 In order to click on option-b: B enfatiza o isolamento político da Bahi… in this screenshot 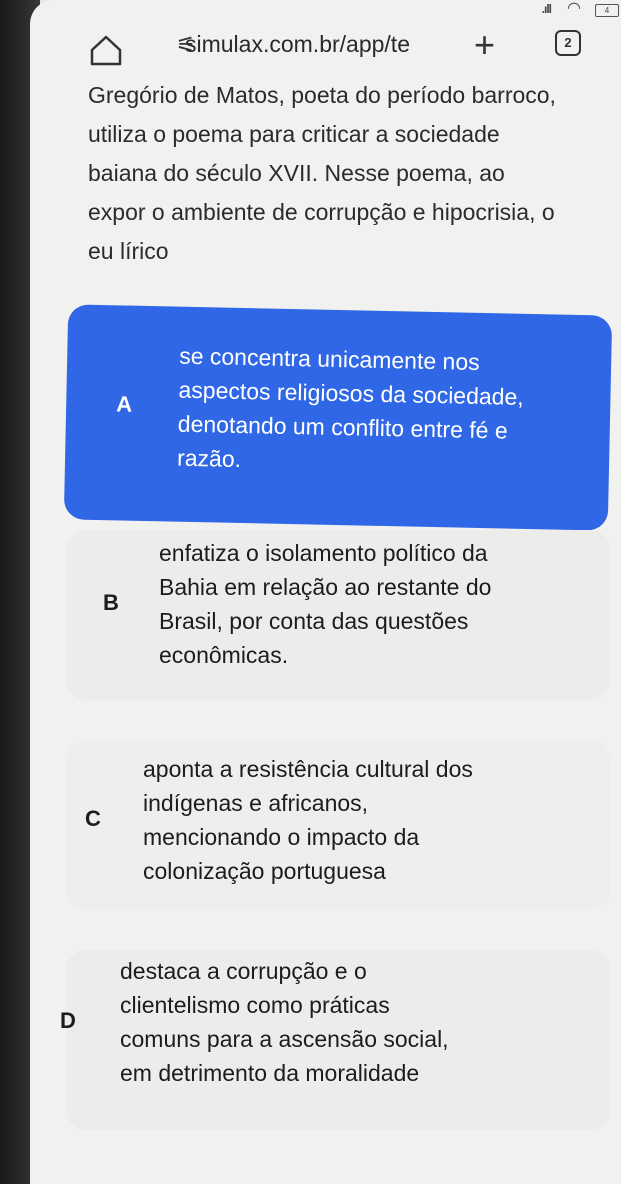, I will do `click(338, 615)`.